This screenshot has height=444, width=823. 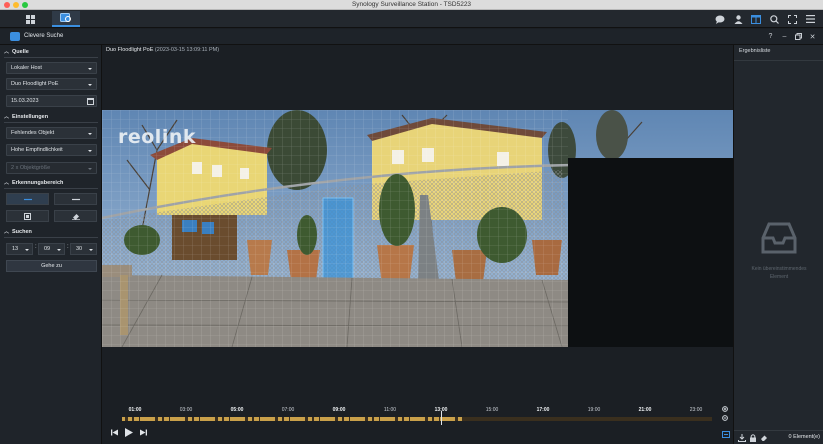 I want to click on main-menu-button, so click(x=30, y=19).